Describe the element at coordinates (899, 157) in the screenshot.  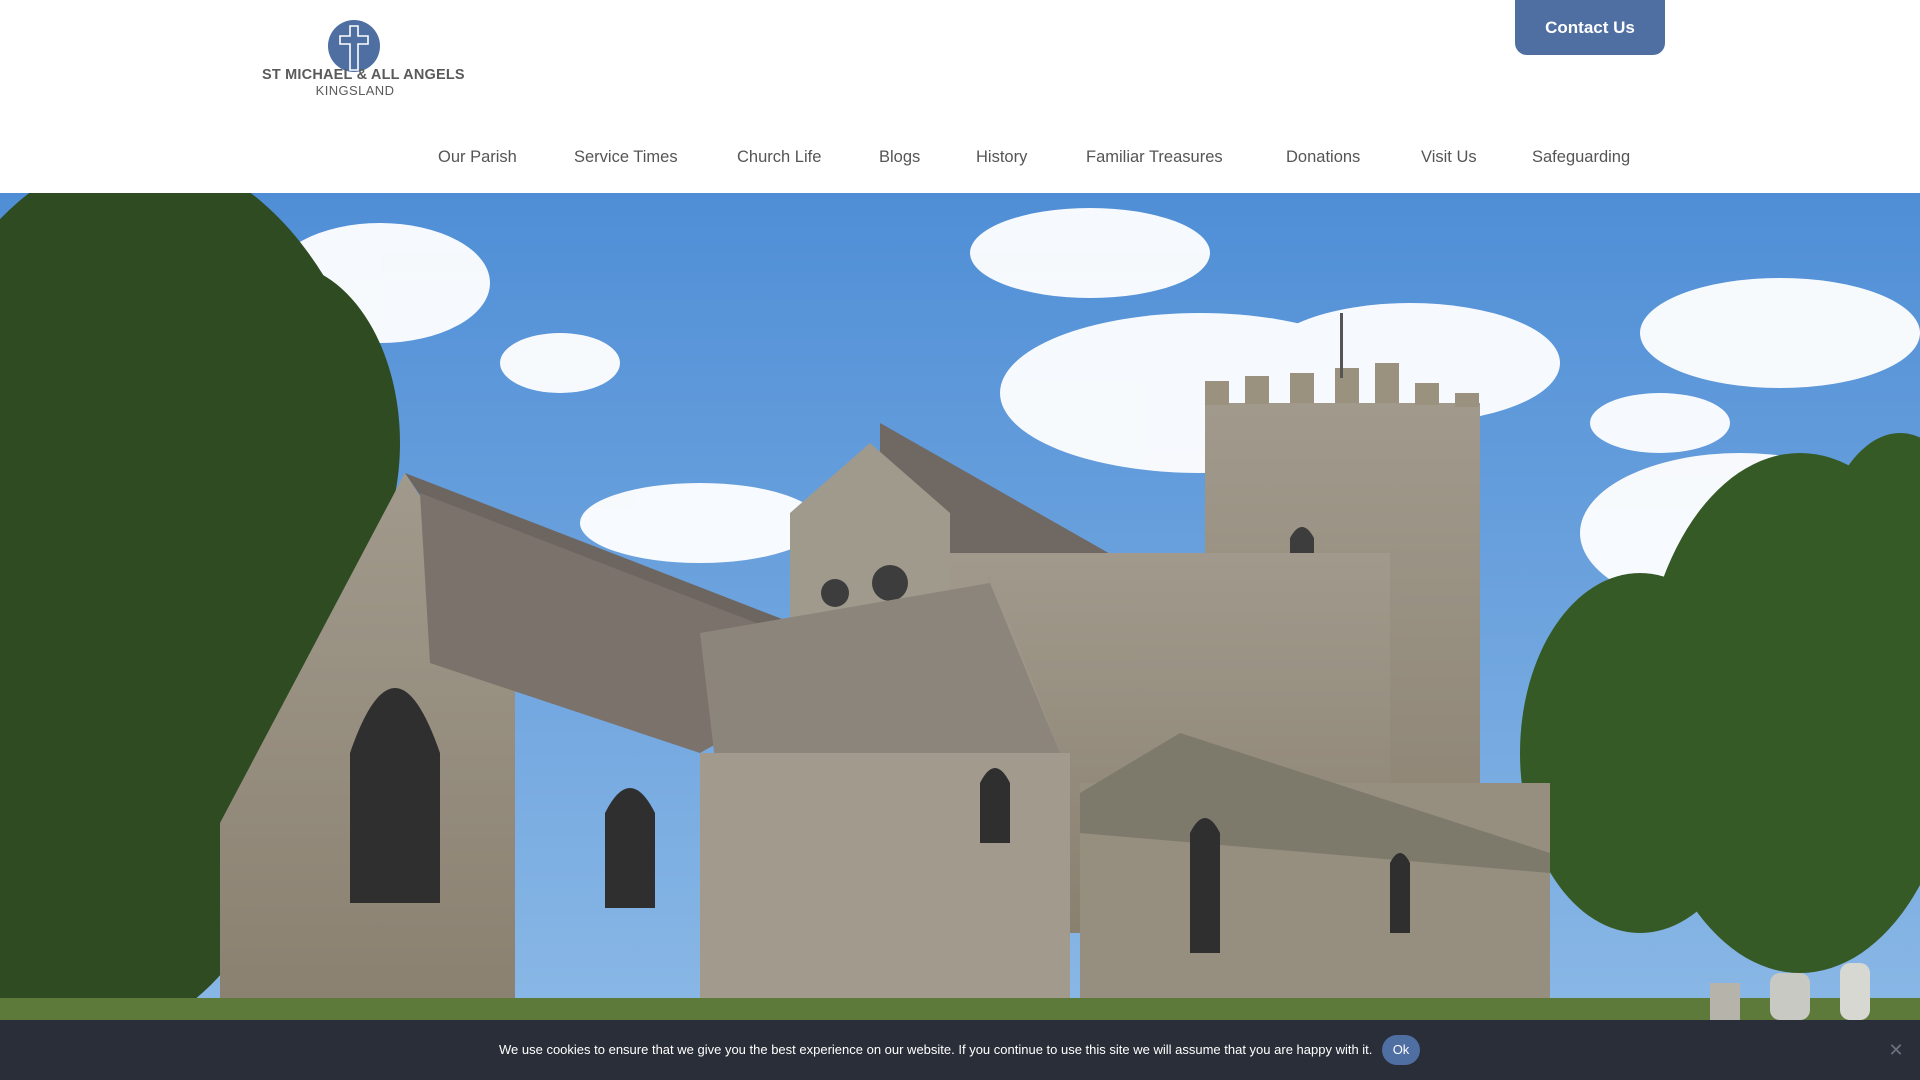
I see `nav-item-blogs: Blogs` at that location.